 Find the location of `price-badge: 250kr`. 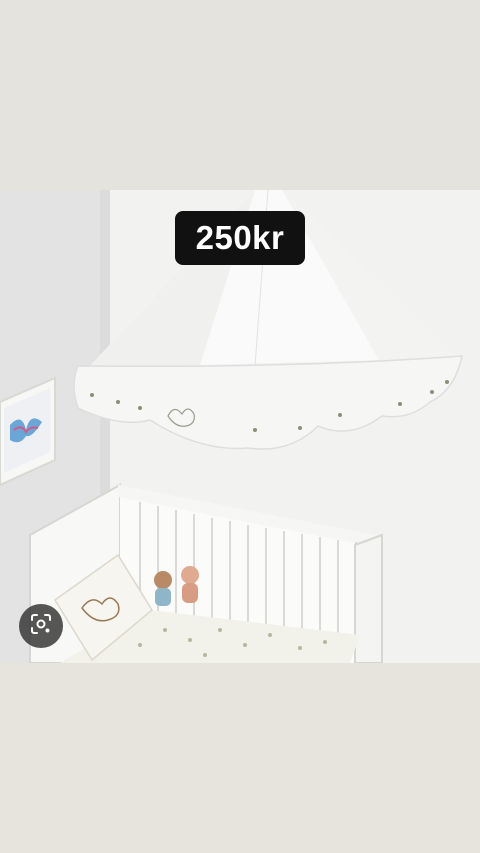

price-badge: 250kr is located at coordinates (240, 238).